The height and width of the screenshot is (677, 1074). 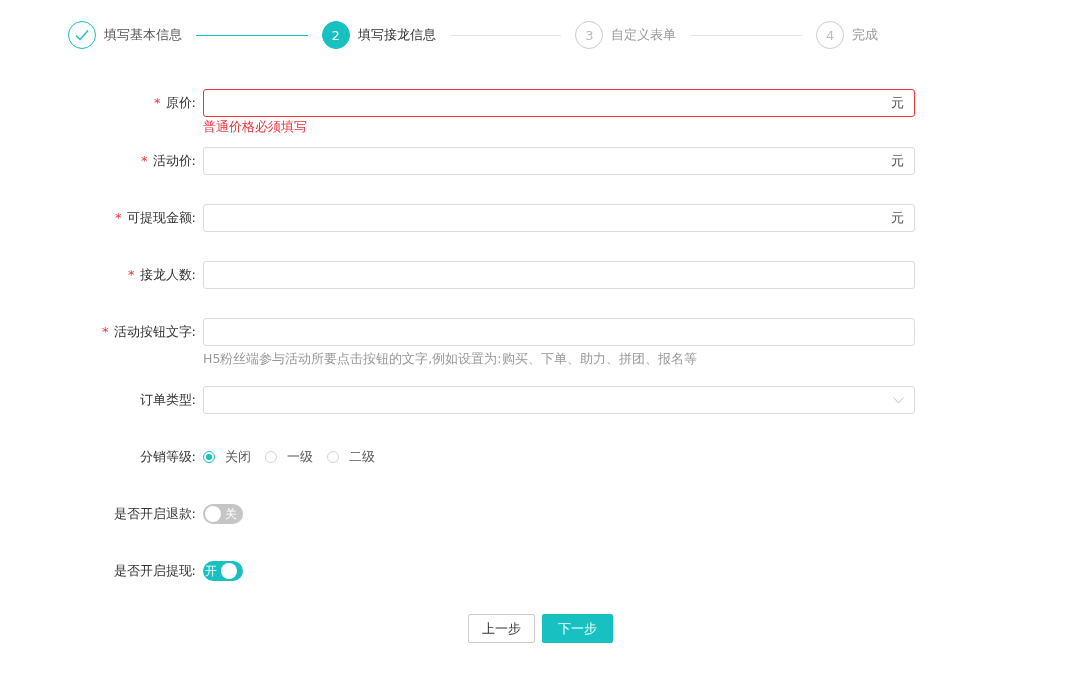 I want to click on select-field, so click(x=559, y=400).